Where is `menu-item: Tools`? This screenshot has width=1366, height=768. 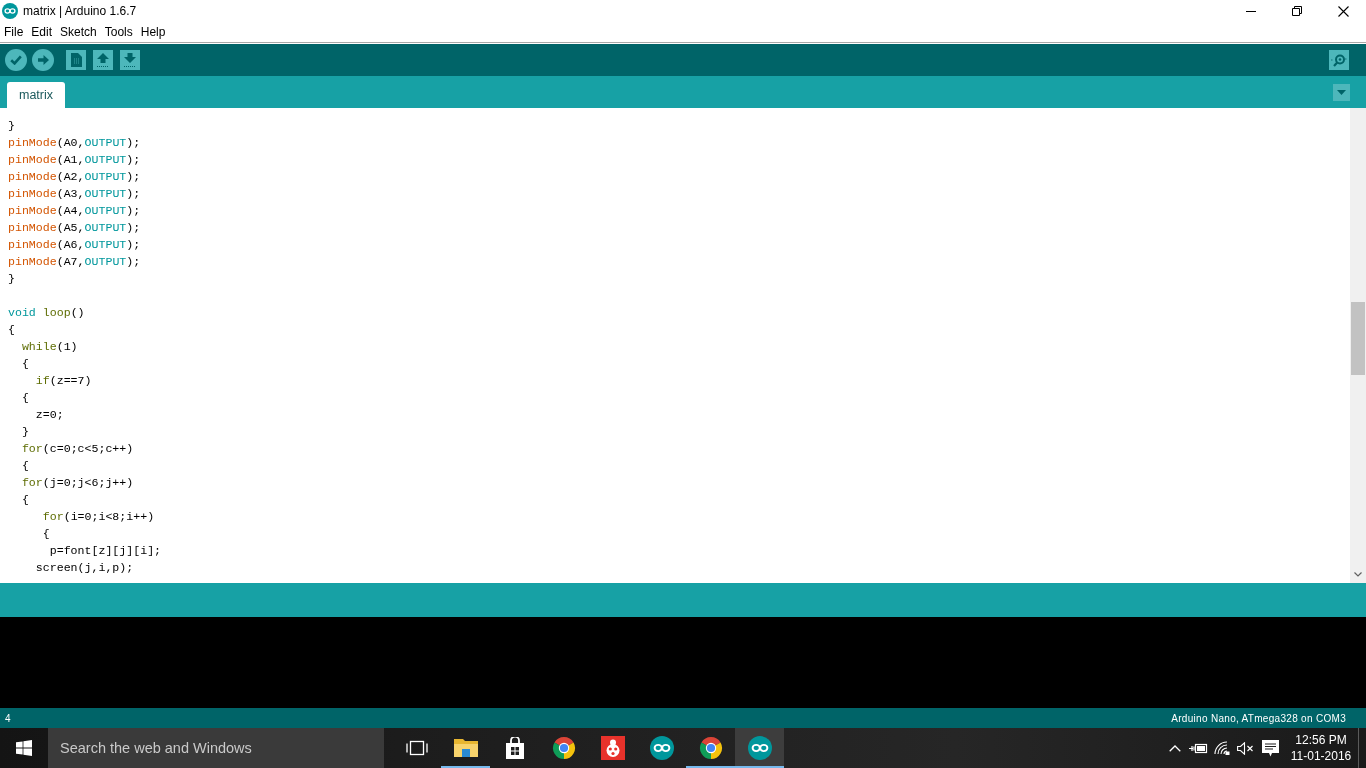
menu-item: Tools is located at coordinates (119, 32).